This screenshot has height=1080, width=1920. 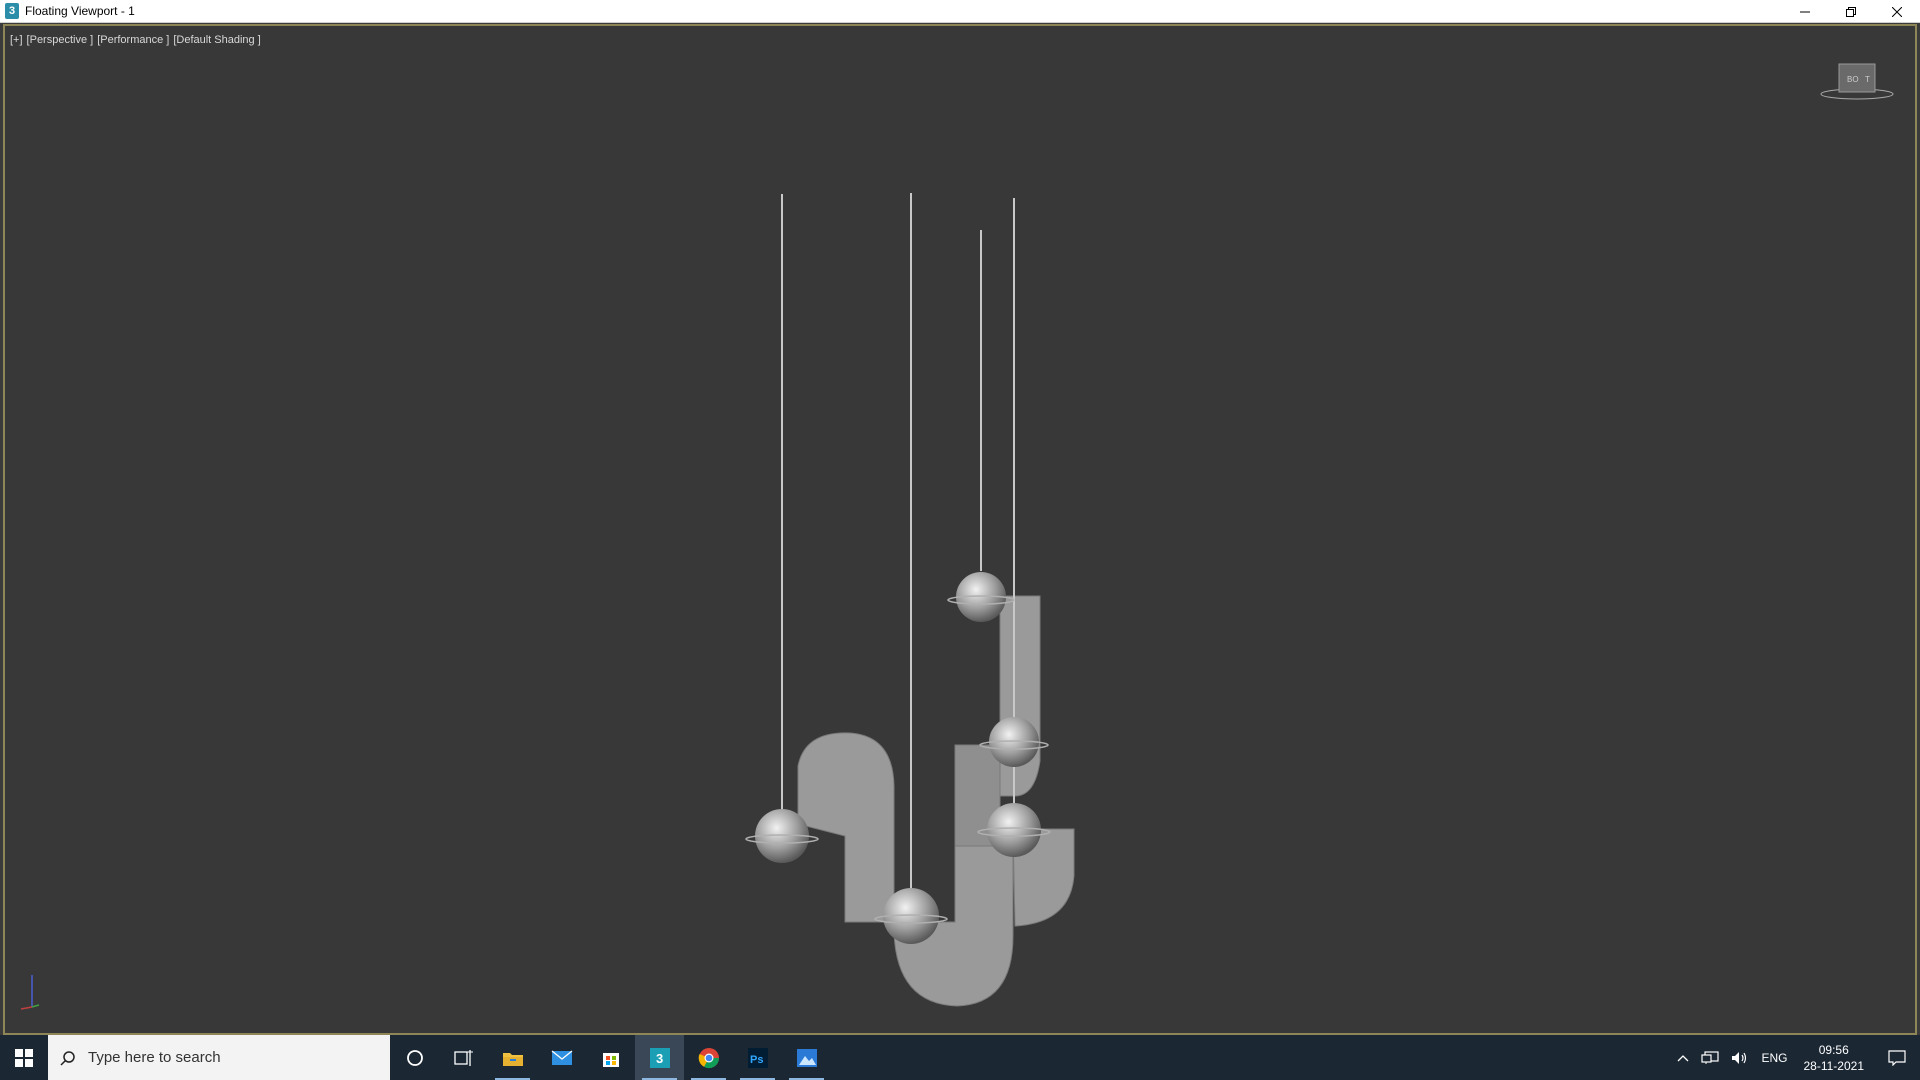 I want to click on tray-language: ENG, so click(x=1774, y=1058).